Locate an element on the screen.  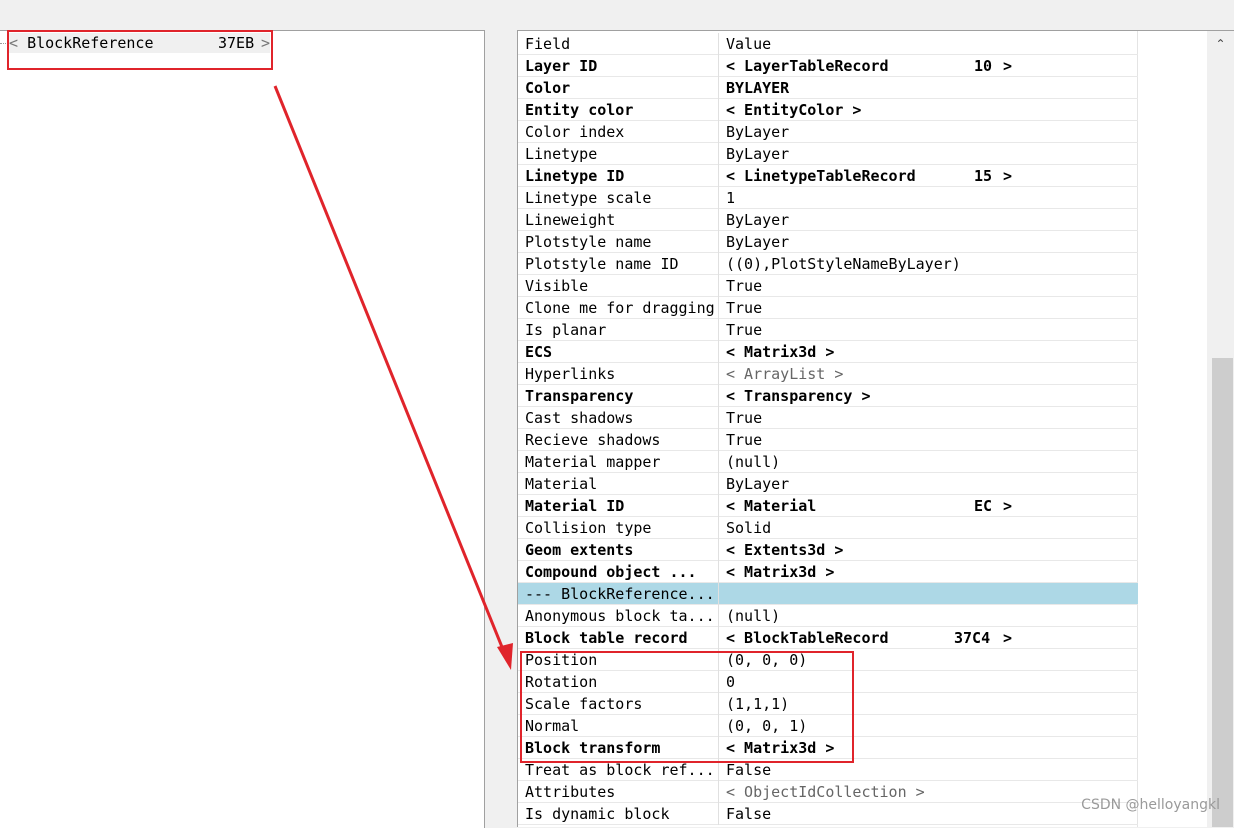
property-row: Material ByLayer is located at coordinates (828, 484).